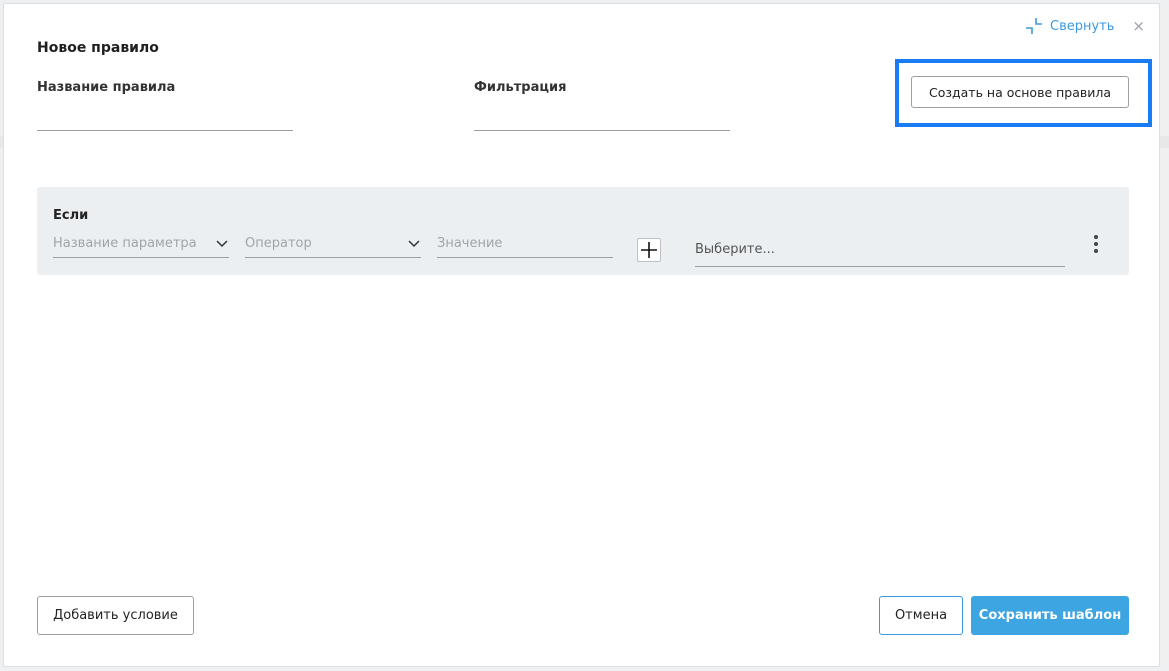  What do you see at coordinates (165, 117) in the screenshot?
I see `rule-name-input` at bounding box center [165, 117].